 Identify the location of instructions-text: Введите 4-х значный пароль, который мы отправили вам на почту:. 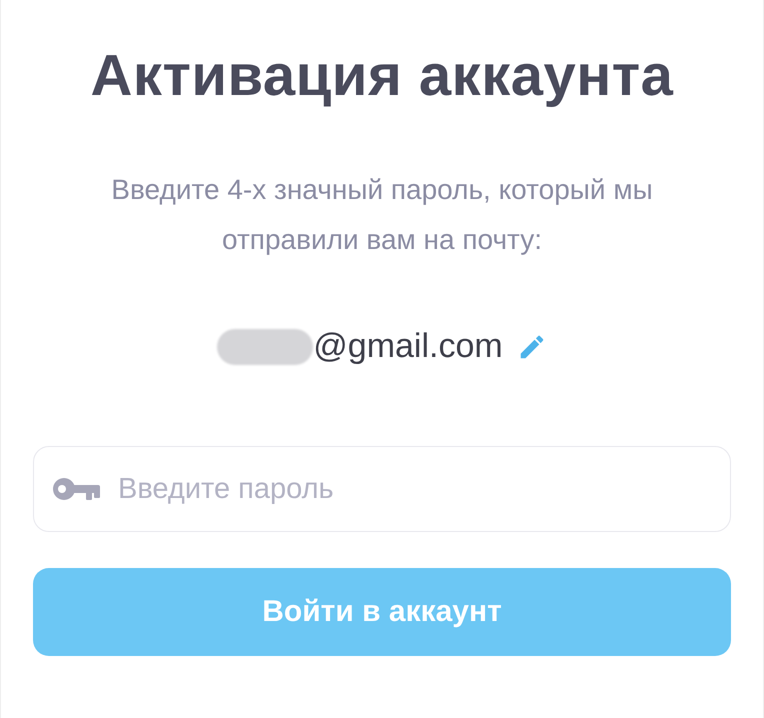
(382, 215).